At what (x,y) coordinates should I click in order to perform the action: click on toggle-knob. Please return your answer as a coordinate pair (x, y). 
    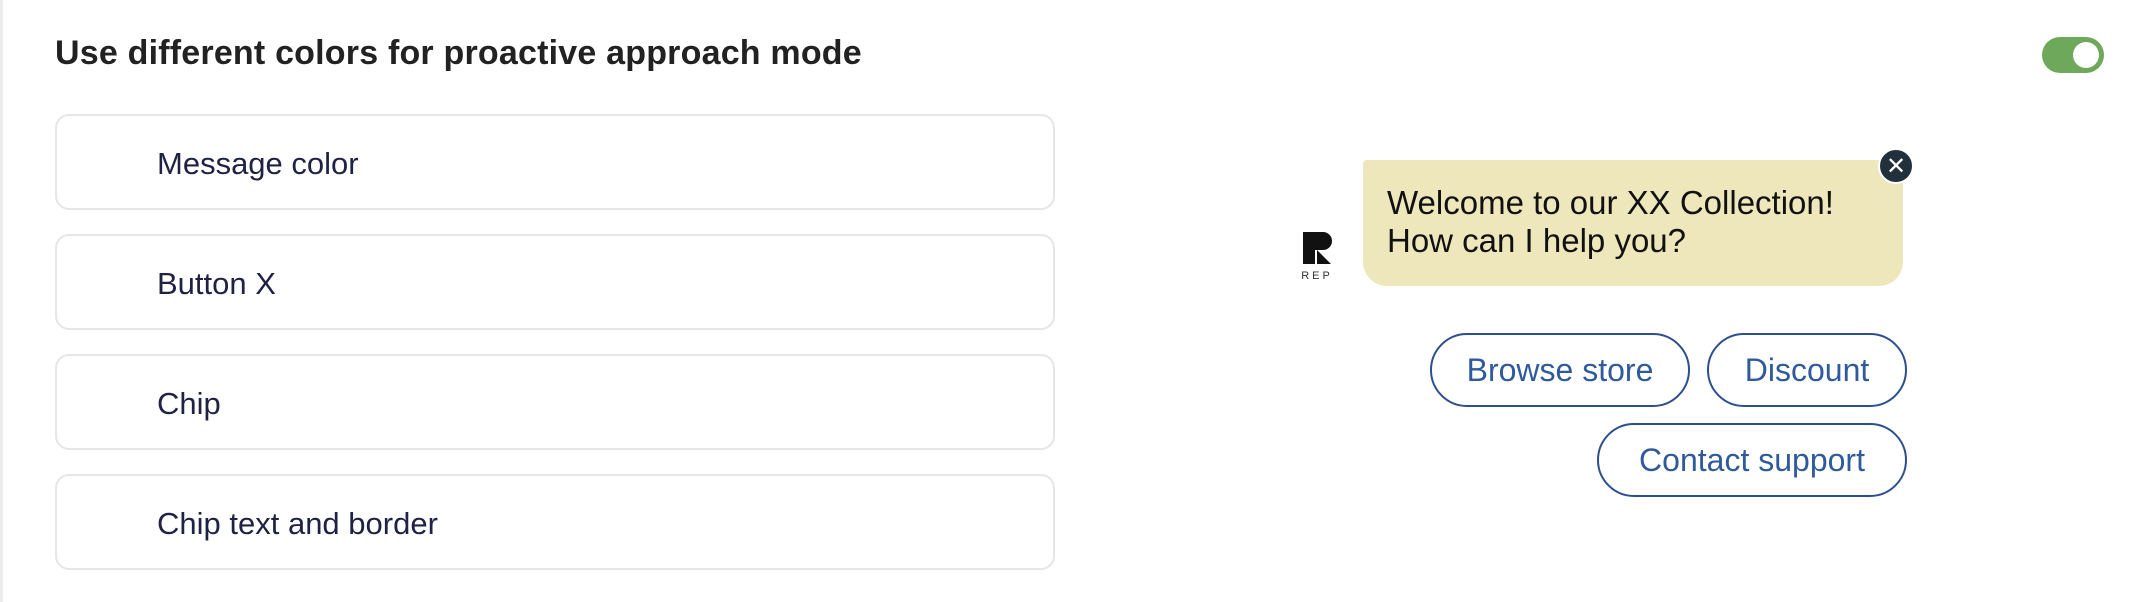
    Looking at the image, I should click on (2086, 55).